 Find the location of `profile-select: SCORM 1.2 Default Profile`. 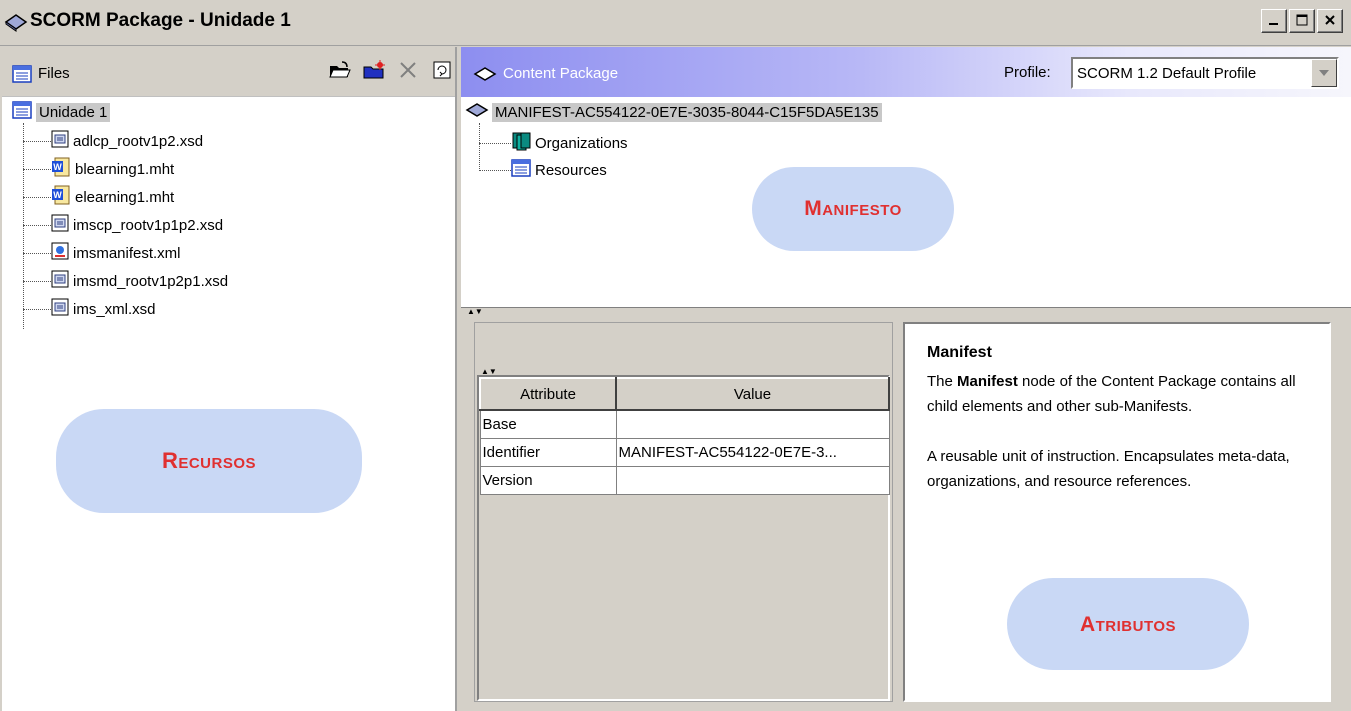

profile-select: SCORM 1.2 Default Profile is located at coordinates (1205, 73).